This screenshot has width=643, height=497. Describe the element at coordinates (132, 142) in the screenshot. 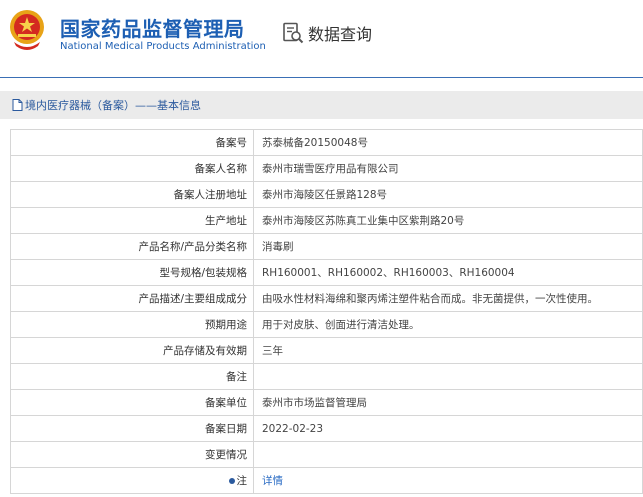

I see `field-label: 备案号` at that location.